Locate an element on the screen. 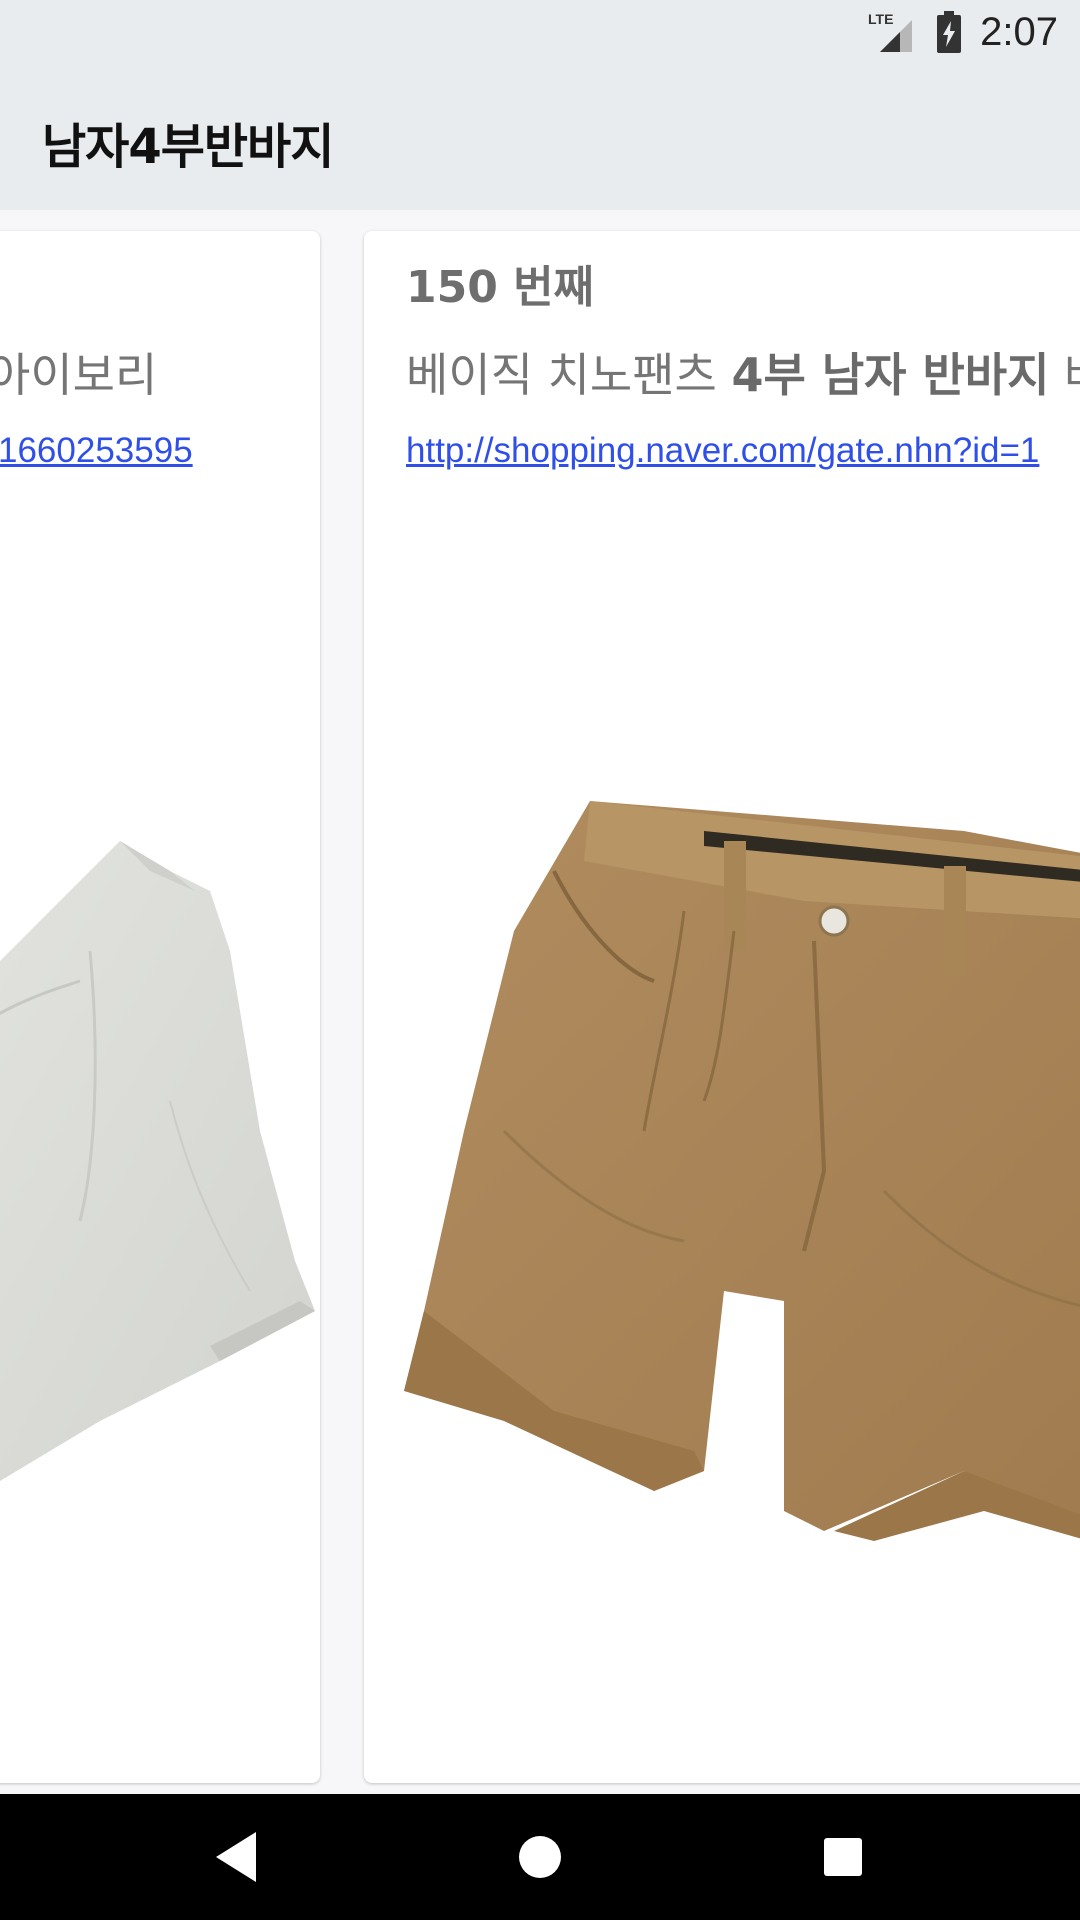  navigation-bar is located at coordinates (540, 1857).